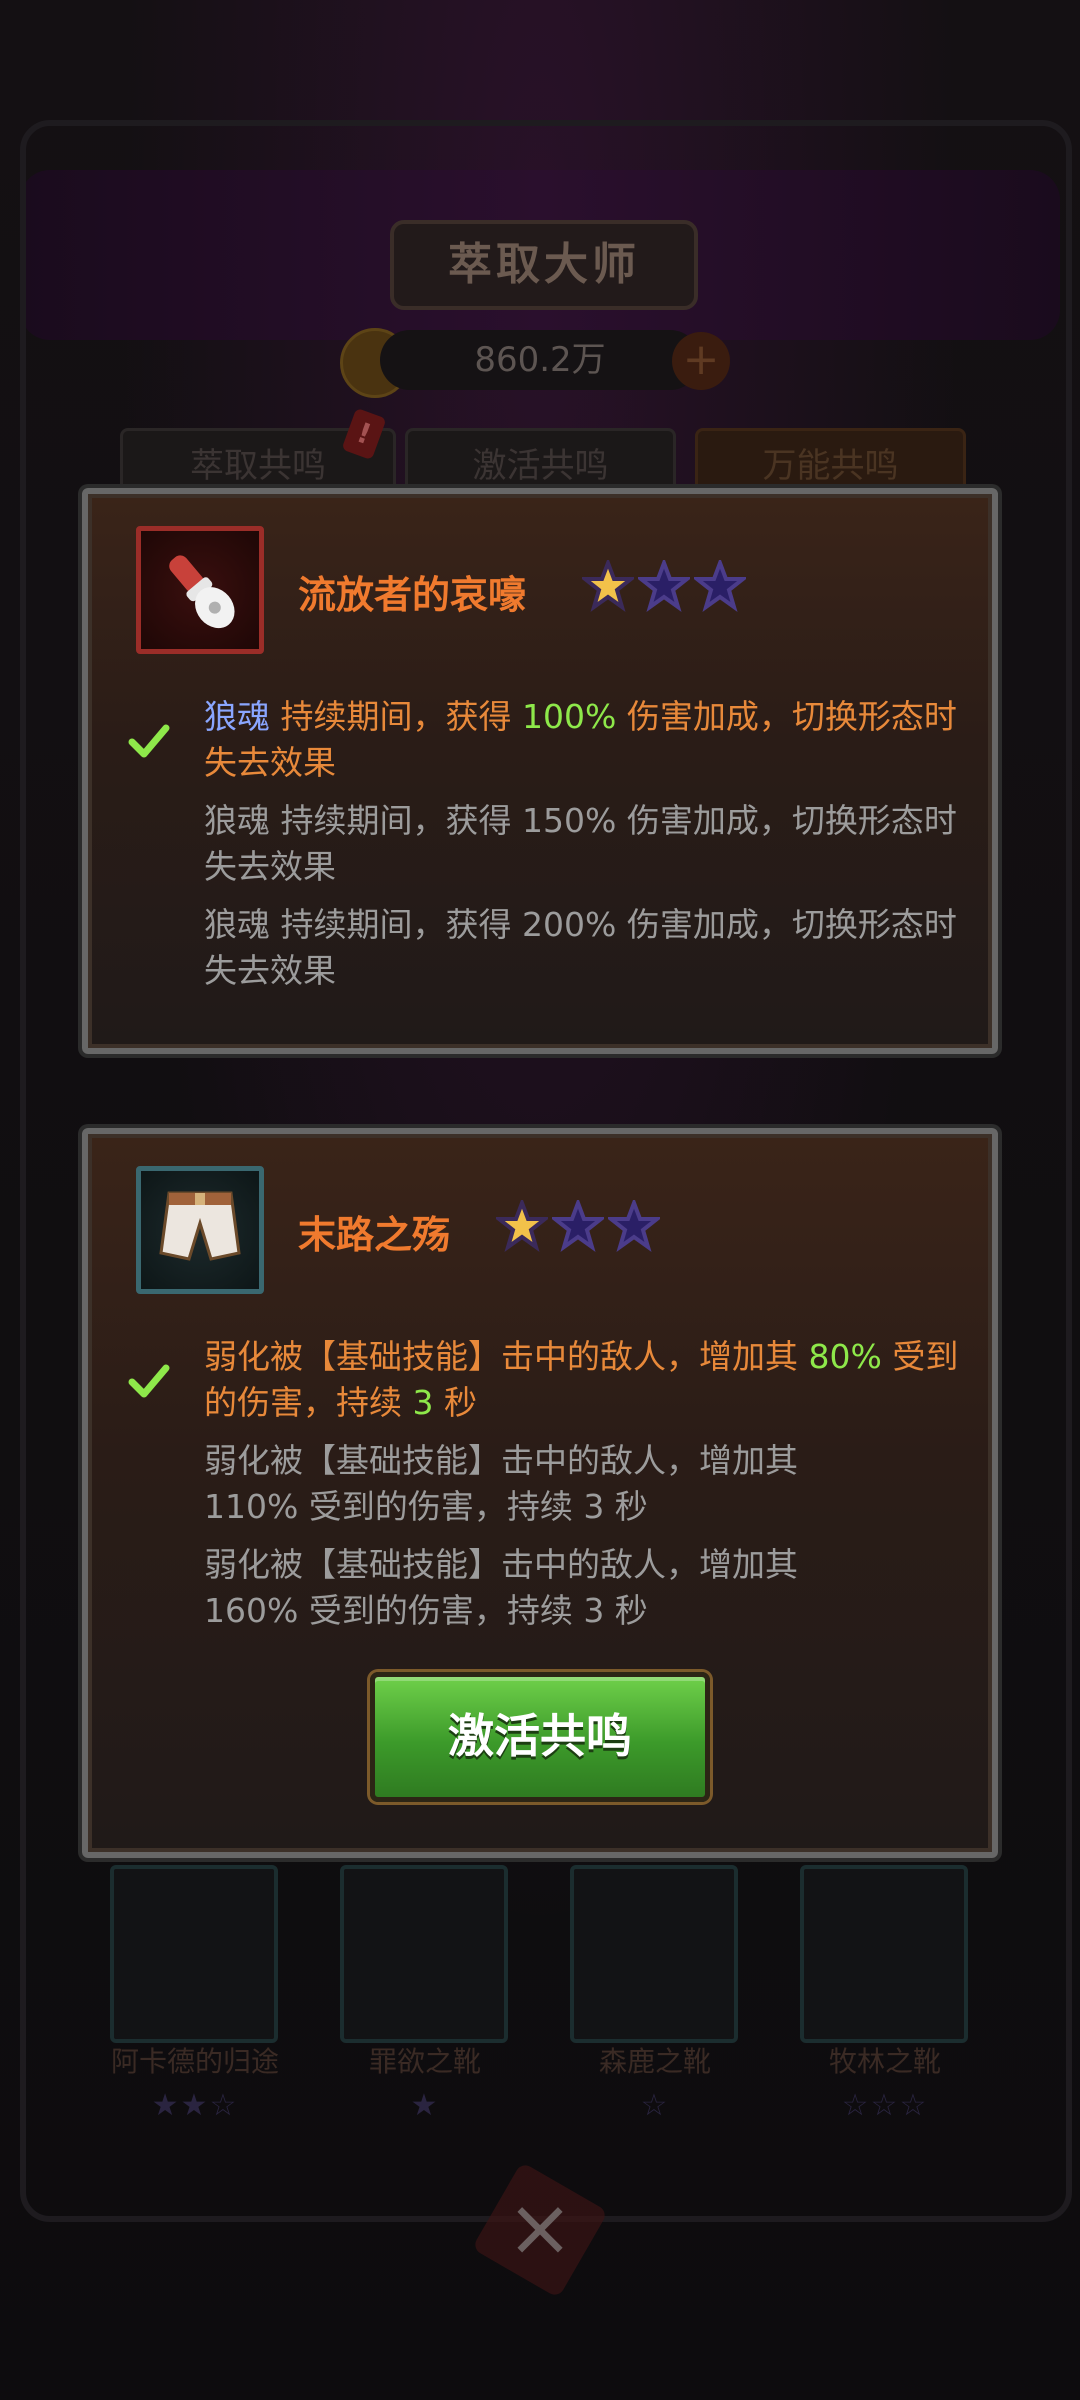 The image size is (1080, 2400). What do you see at coordinates (885, 2105) in the screenshot?
I see `slot-stars: ☆☆☆` at bounding box center [885, 2105].